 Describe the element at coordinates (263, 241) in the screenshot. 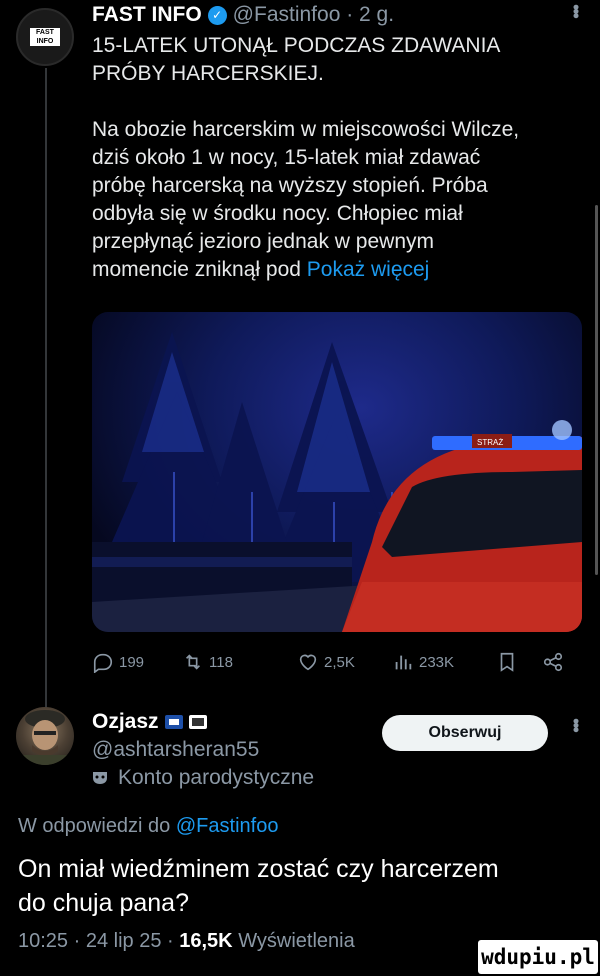

I see `body-line: przepłynąć jezioro jednak w pewnym` at that location.